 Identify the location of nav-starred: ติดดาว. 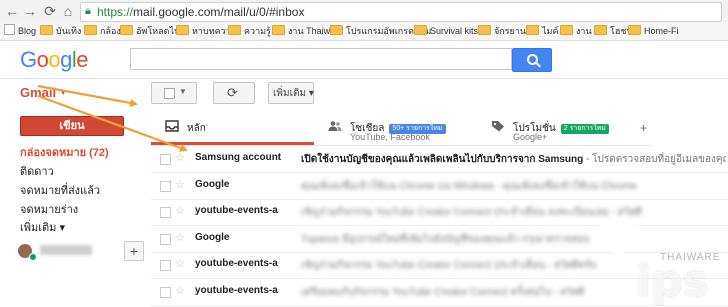
(37, 171).